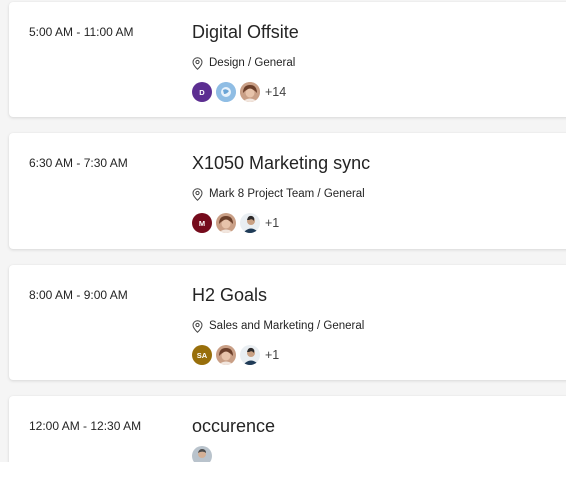 The width and height of the screenshot is (566, 499). I want to click on event-title: H2 Goals, so click(229, 295).